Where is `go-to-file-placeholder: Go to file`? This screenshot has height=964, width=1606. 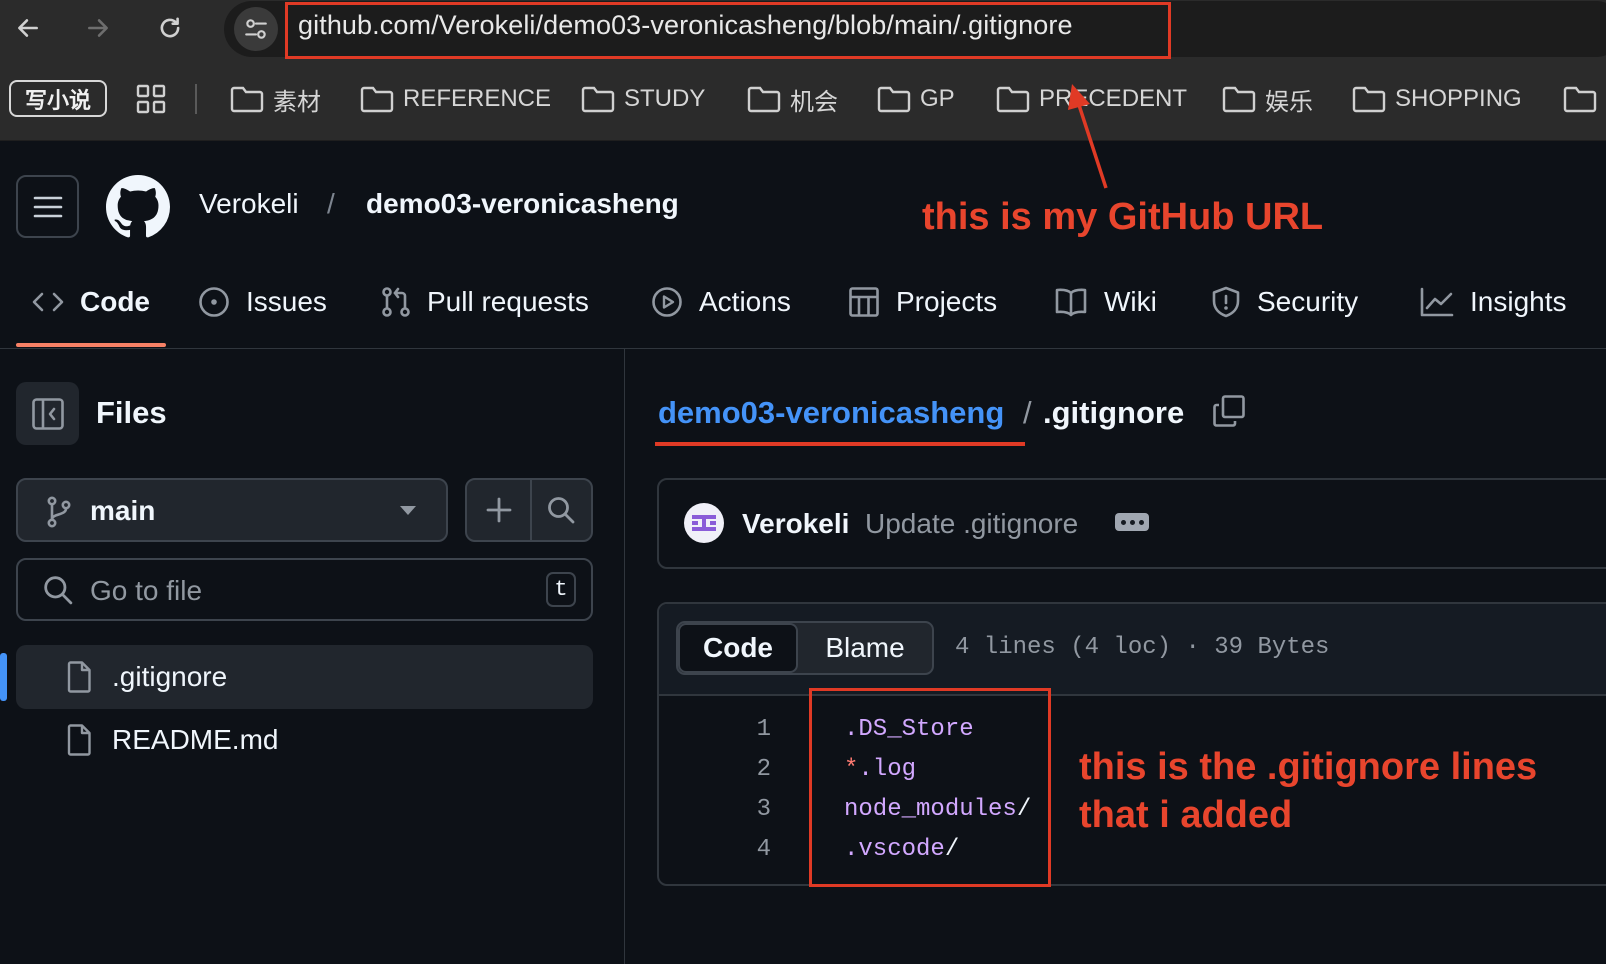 go-to-file-placeholder: Go to file is located at coordinates (146, 590).